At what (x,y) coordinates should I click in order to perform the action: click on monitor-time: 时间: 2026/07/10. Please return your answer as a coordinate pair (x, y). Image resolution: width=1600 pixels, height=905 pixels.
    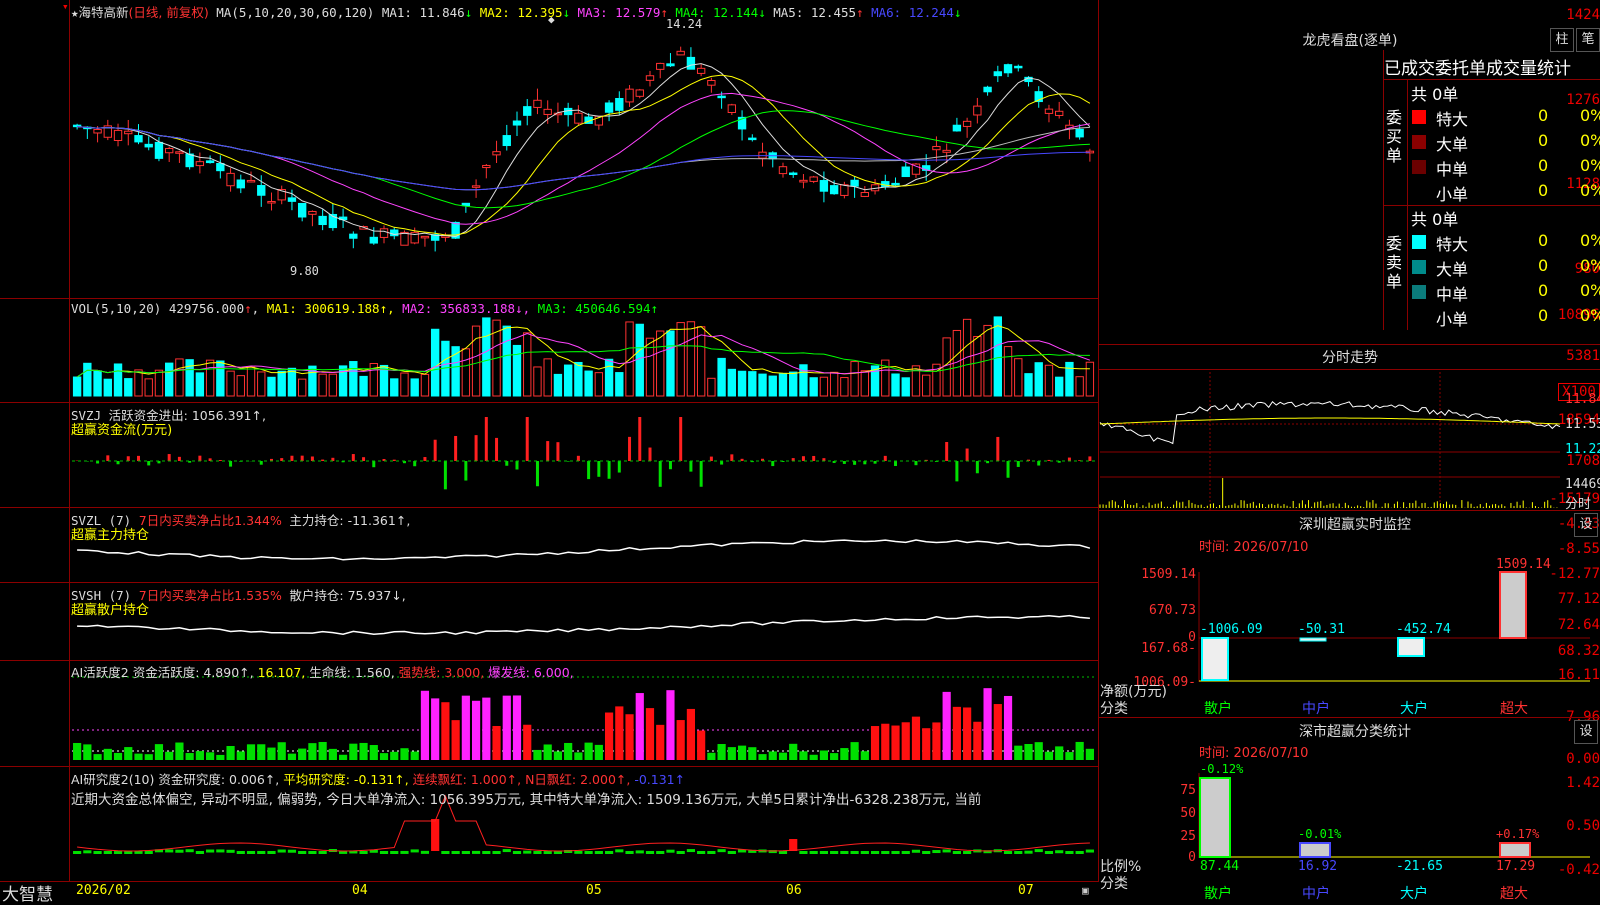
    Looking at the image, I should click on (1254, 547).